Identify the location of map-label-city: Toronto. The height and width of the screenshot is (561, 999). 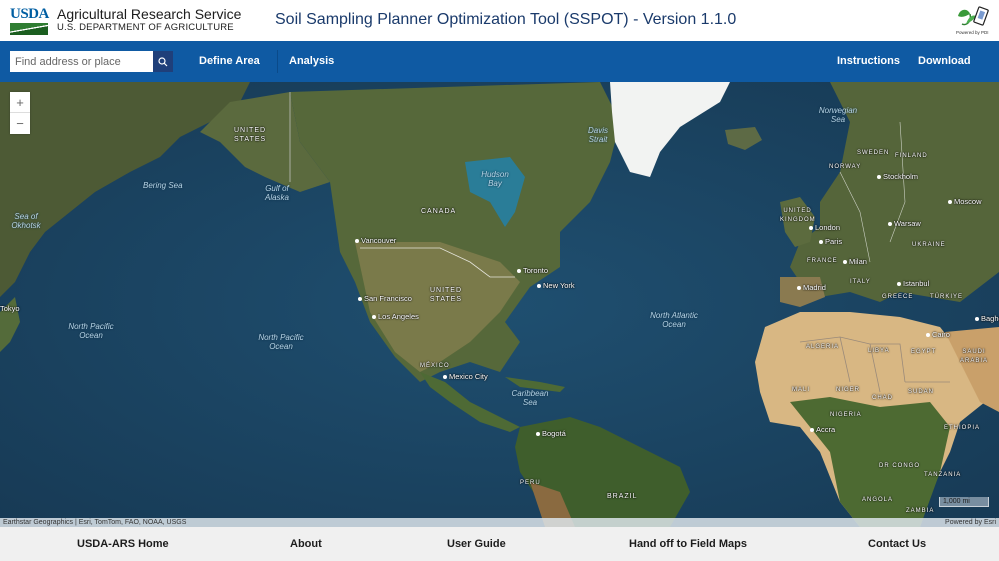
(532, 270).